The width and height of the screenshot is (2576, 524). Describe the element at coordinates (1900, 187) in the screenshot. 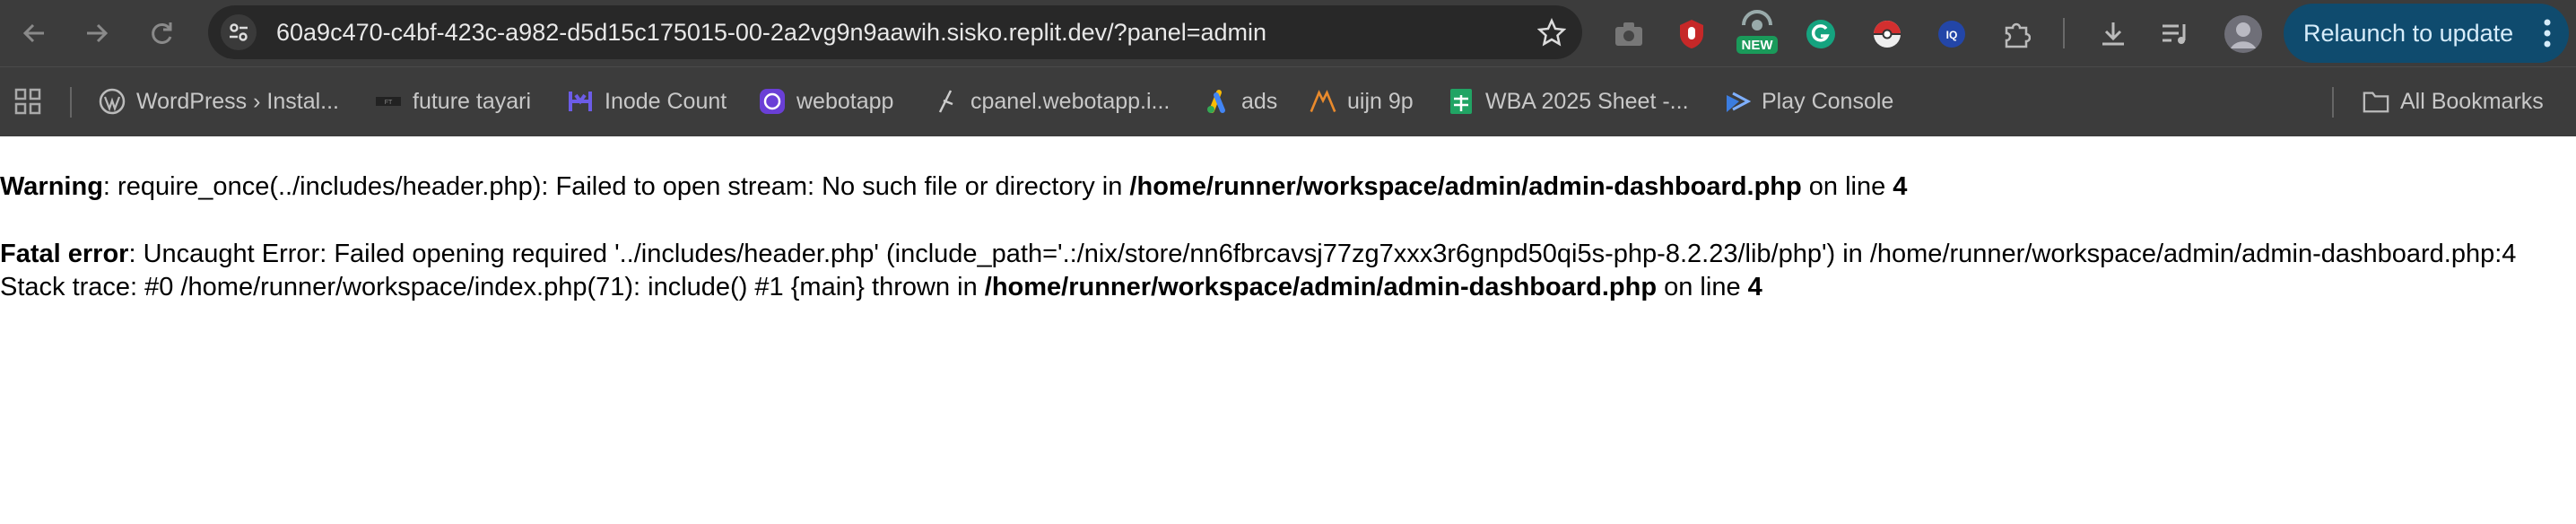

I see `warning-line: 4` at that location.